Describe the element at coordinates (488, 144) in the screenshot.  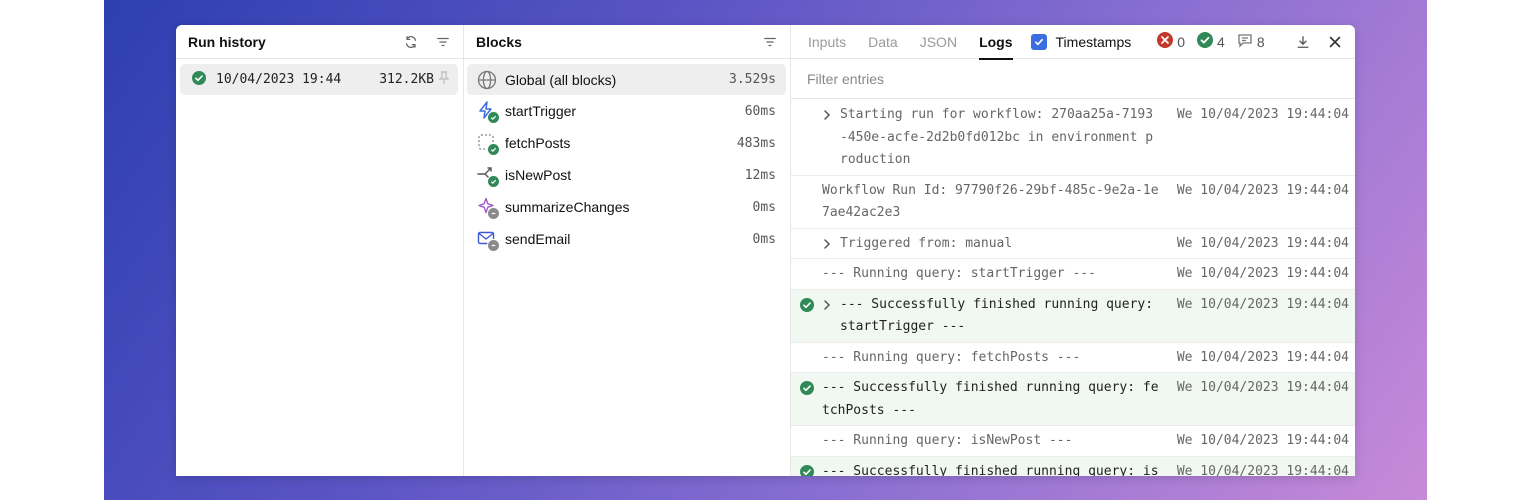
I see `resource-query-icon` at that location.